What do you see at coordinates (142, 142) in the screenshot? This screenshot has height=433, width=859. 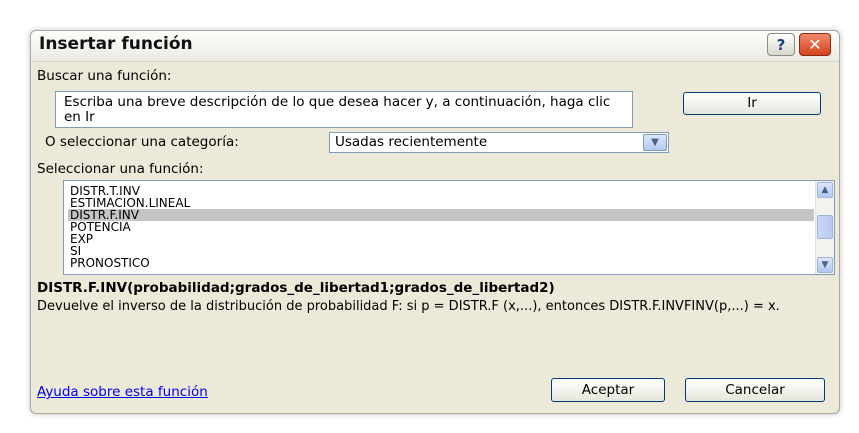 I see `category-label: O seleccionar una categoría:` at bounding box center [142, 142].